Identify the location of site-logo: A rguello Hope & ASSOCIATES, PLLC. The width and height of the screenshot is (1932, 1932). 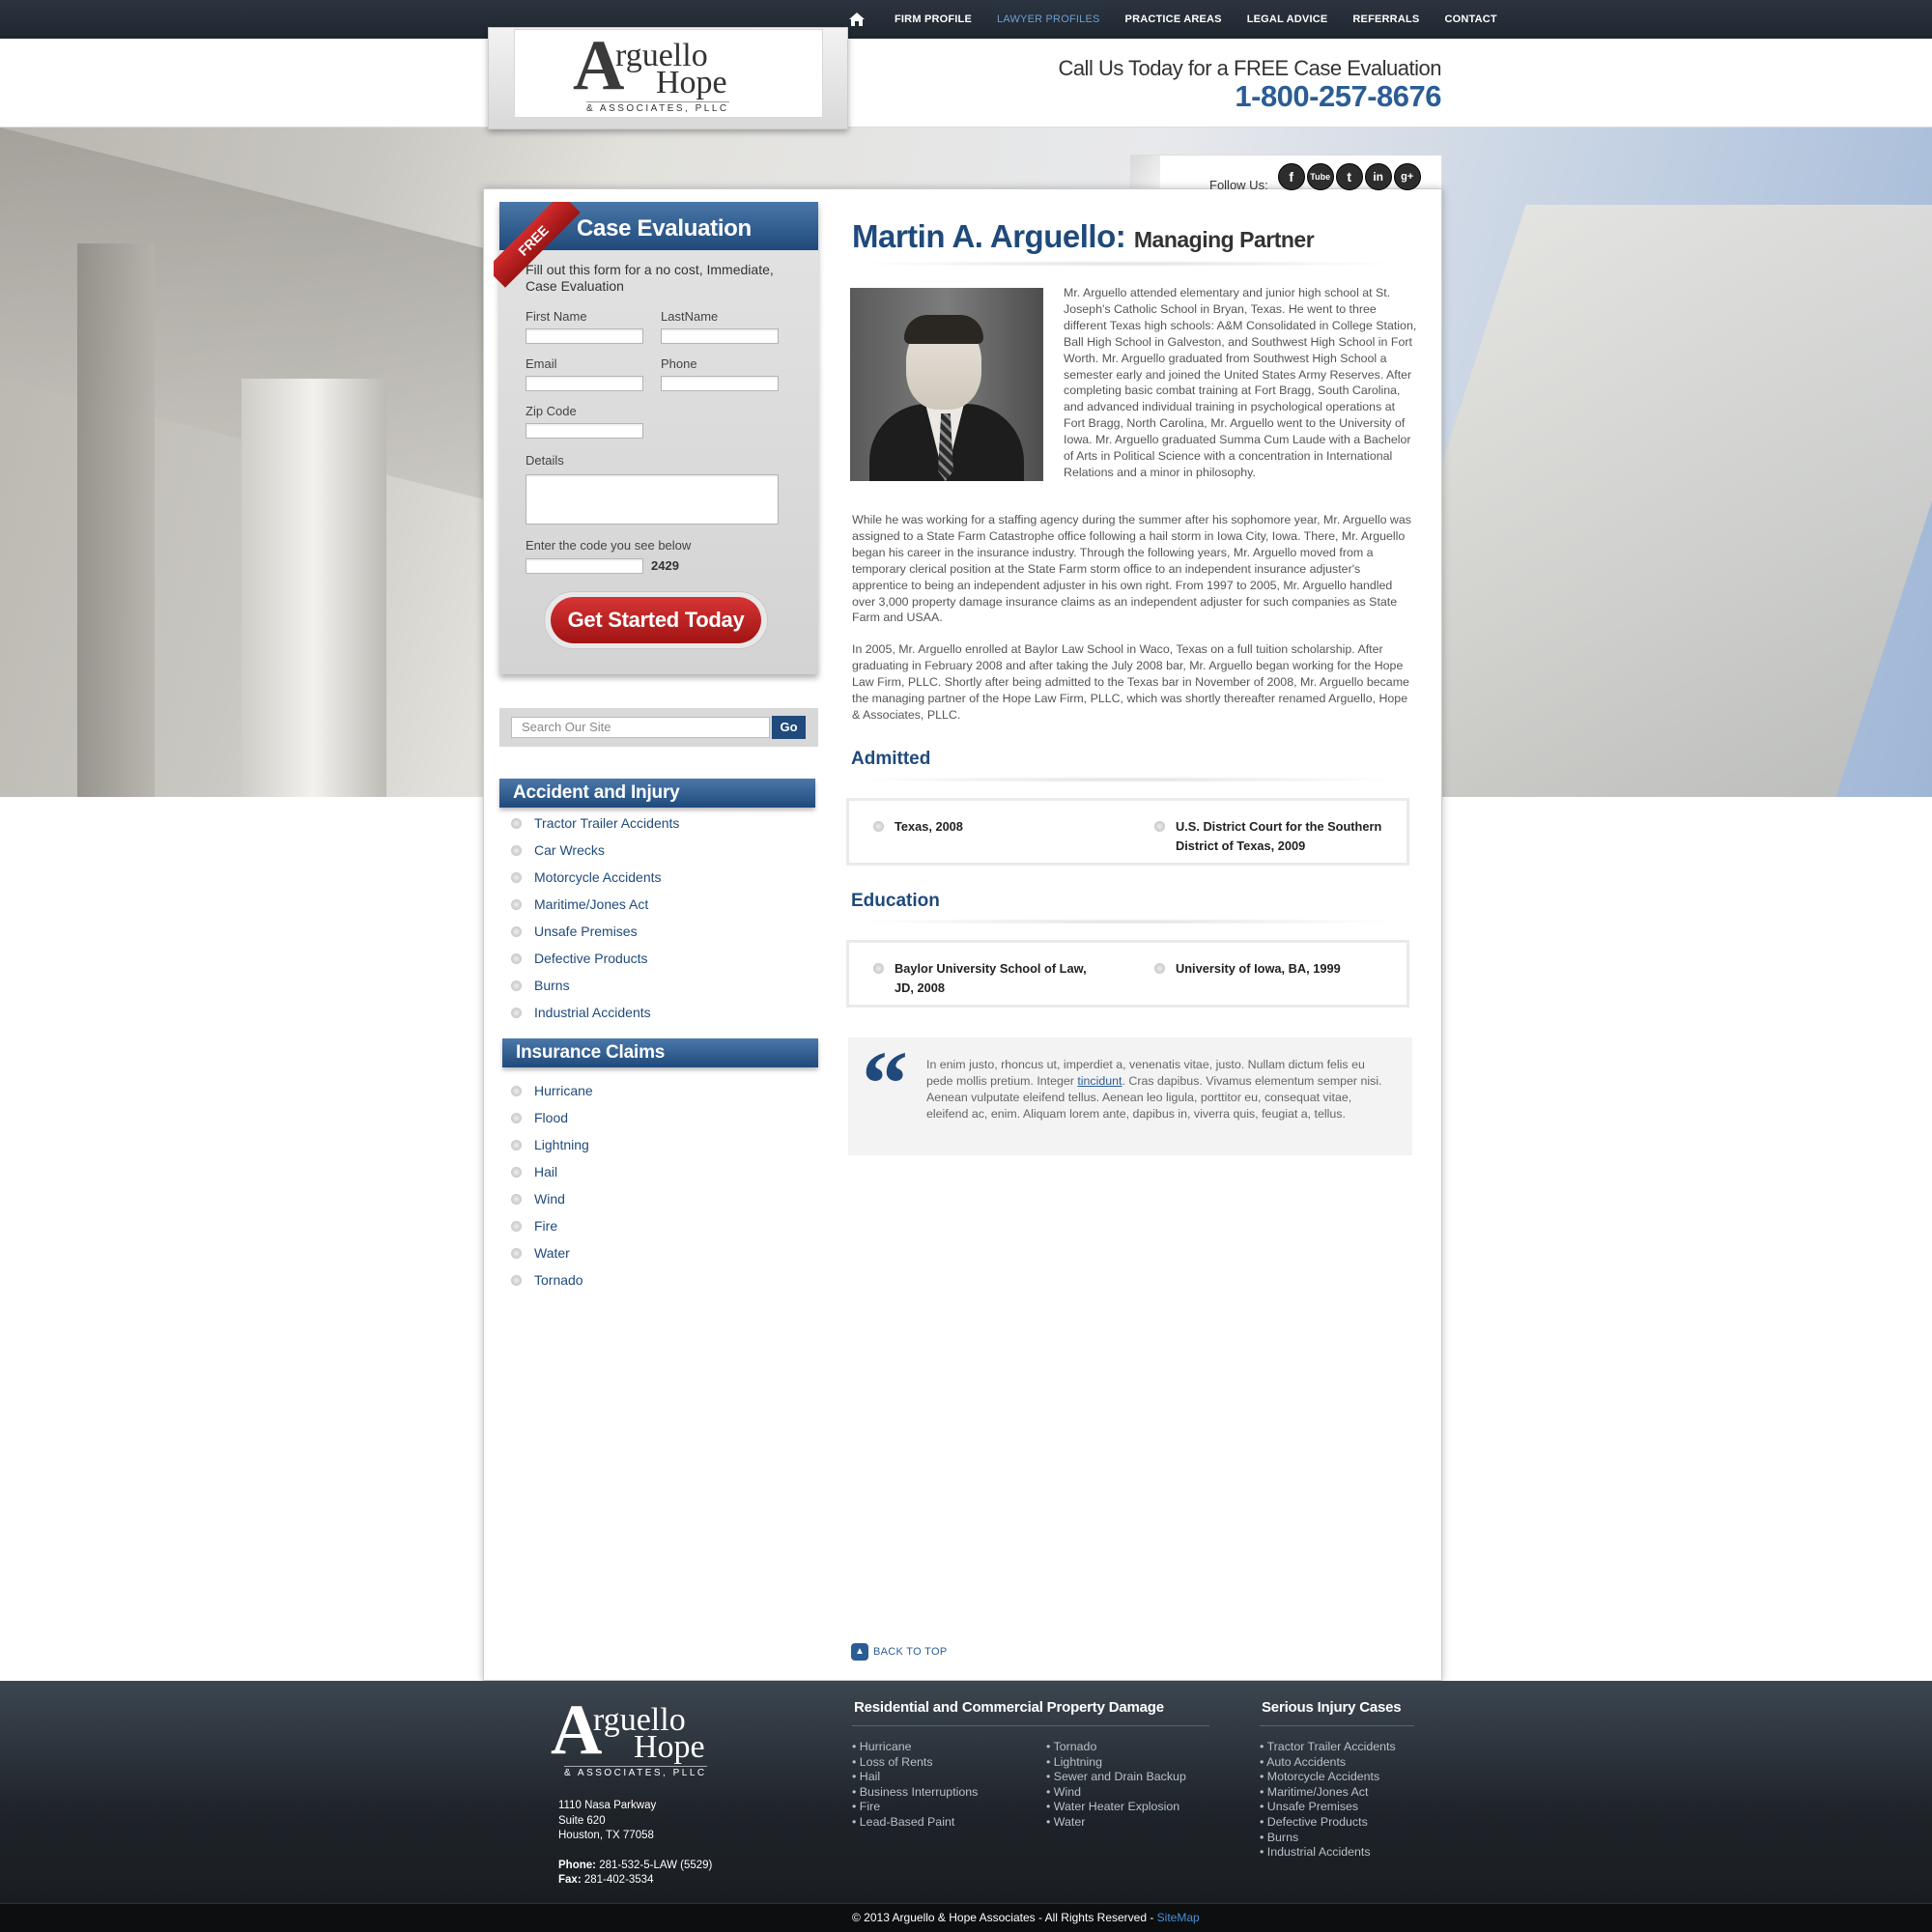
(669, 72).